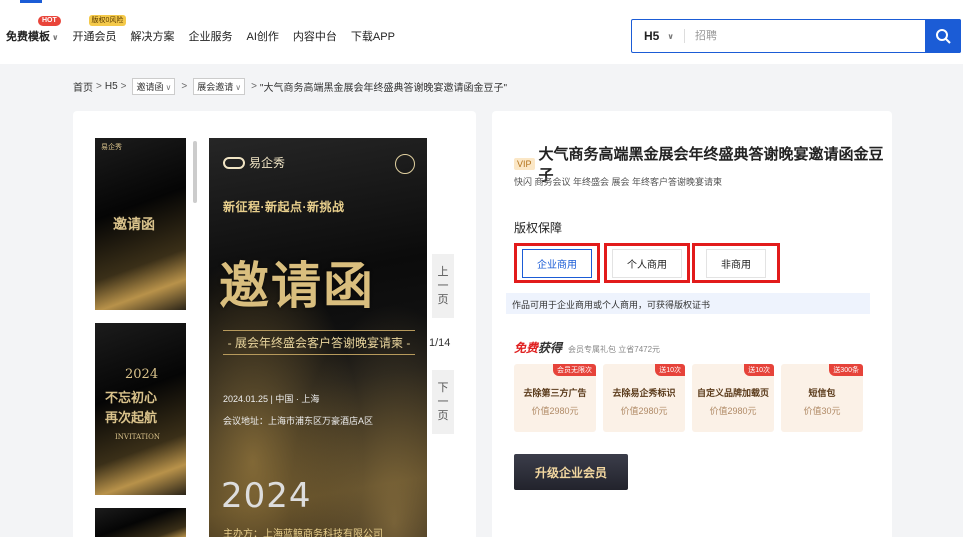  Describe the element at coordinates (83, 86) in the screenshot. I see `breadcrumb-home: 首页` at that location.